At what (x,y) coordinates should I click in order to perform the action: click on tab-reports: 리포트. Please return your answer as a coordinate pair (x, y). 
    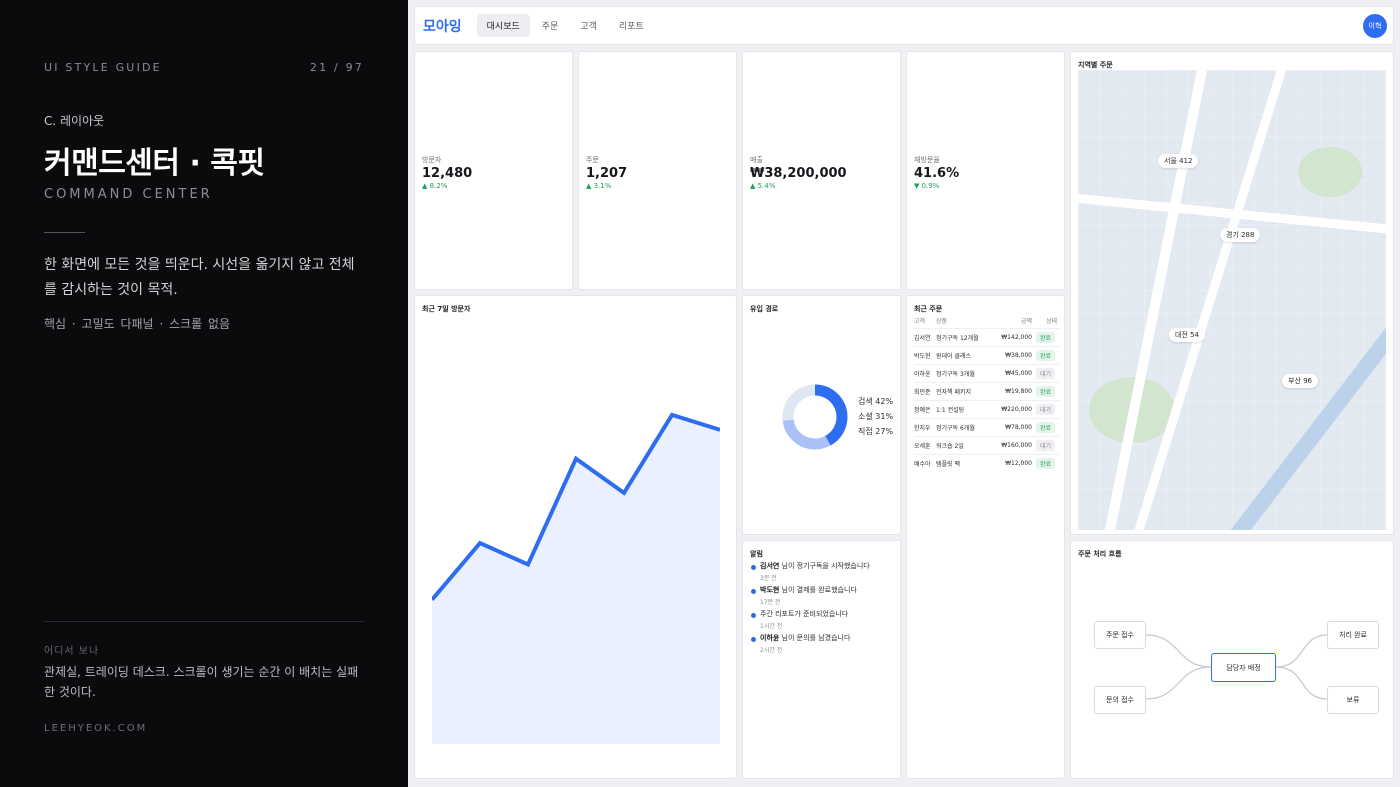
    Looking at the image, I should click on (631, 25).